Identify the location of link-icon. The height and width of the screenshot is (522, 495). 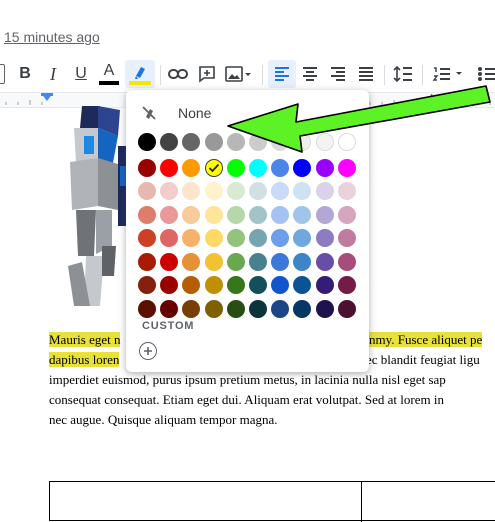
(178, 74).